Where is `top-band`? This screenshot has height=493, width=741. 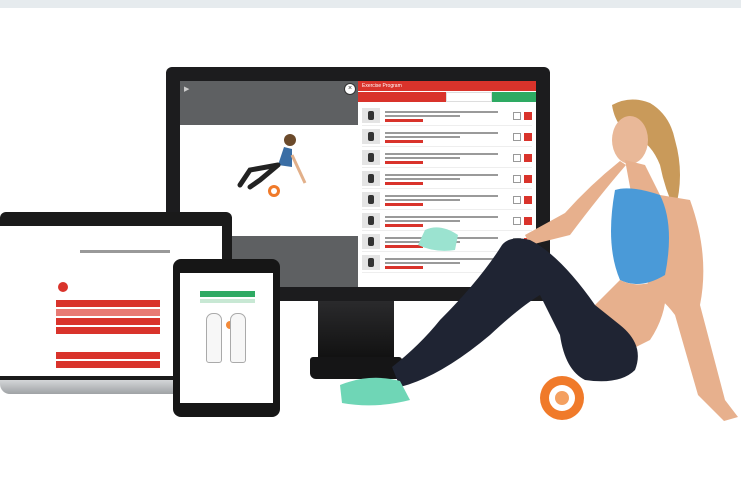
top-band is located at coordinates (370, 4).